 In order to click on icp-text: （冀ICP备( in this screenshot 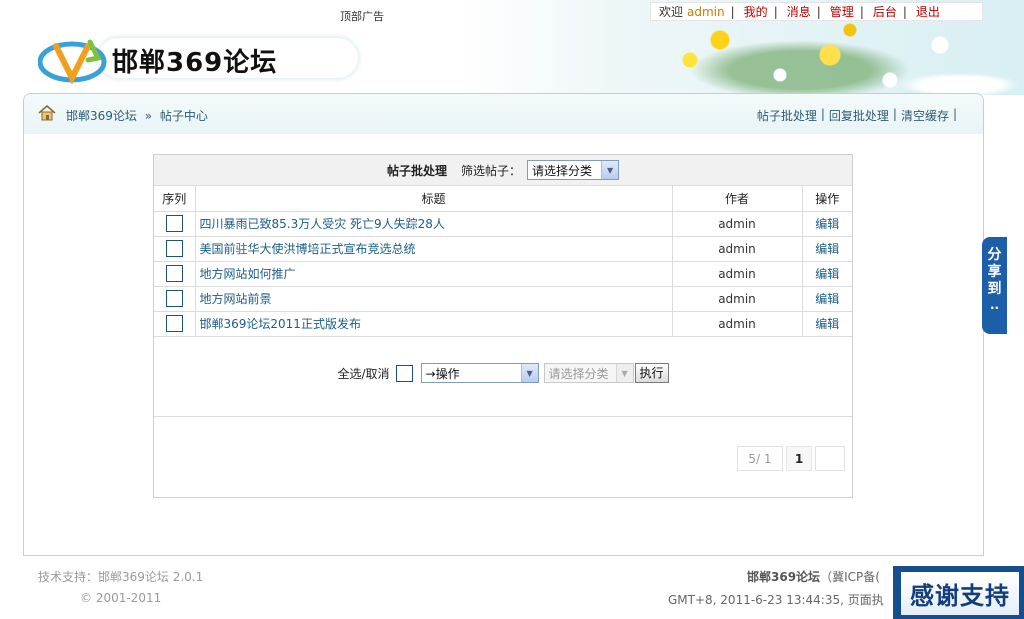, I will do `click(850, 577)`.